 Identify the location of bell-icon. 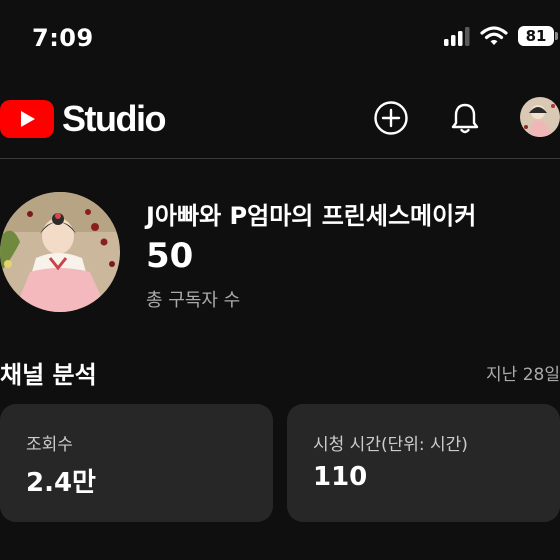
(465, 118).